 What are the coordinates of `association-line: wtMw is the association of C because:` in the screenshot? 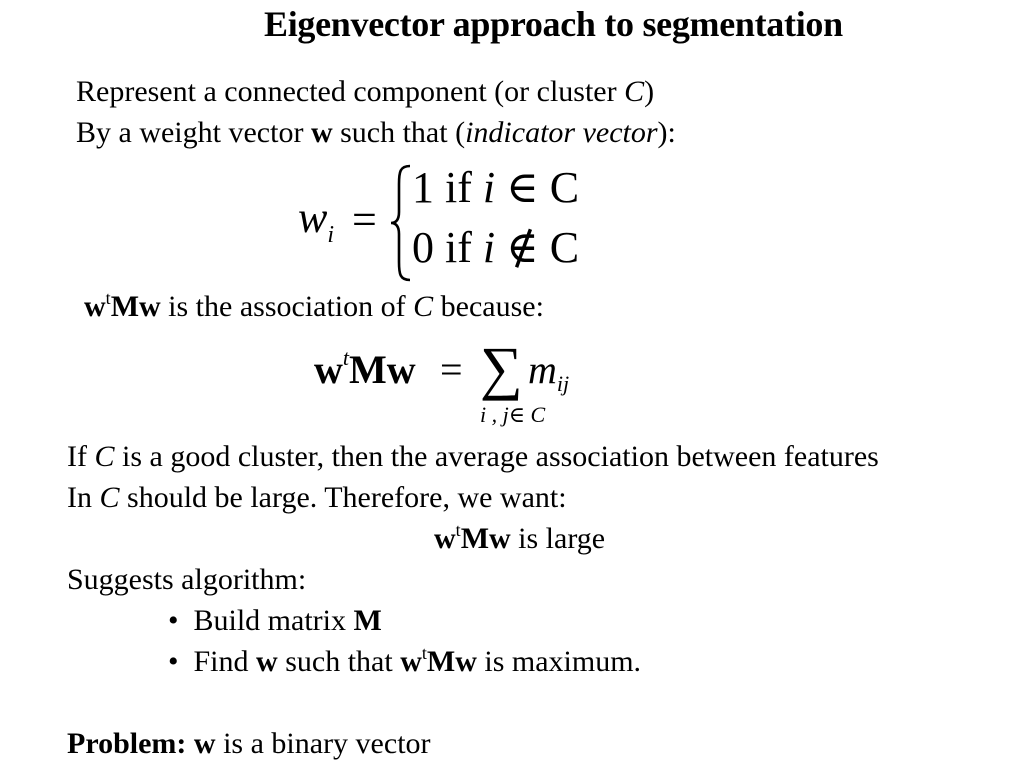 It's located at (314, 305).